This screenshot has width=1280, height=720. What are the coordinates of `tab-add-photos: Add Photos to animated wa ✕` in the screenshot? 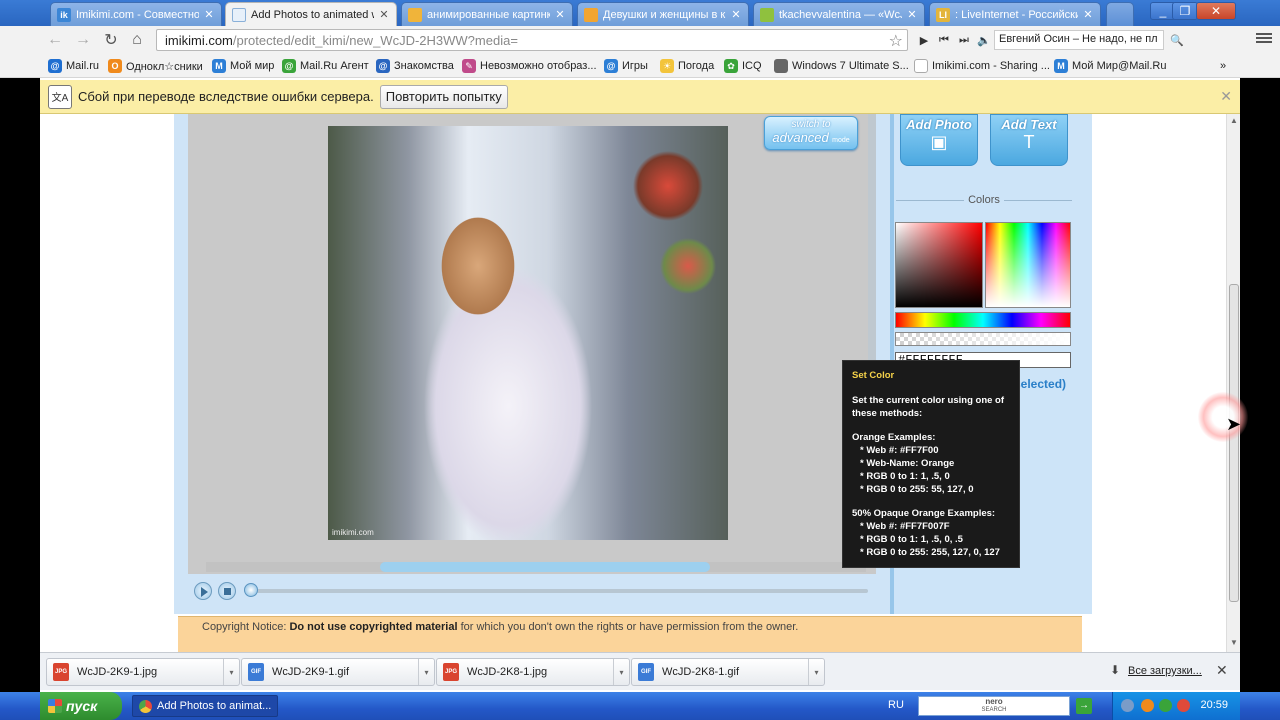 It's located at (311, 14).